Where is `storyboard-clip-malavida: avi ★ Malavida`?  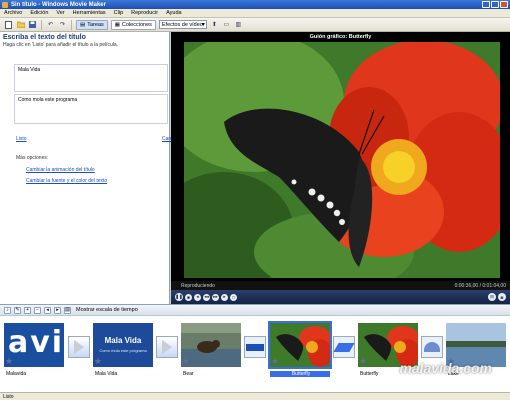
storyboard-clip-malavida: avi ★ Malavida is located at coordinates (34, 353).